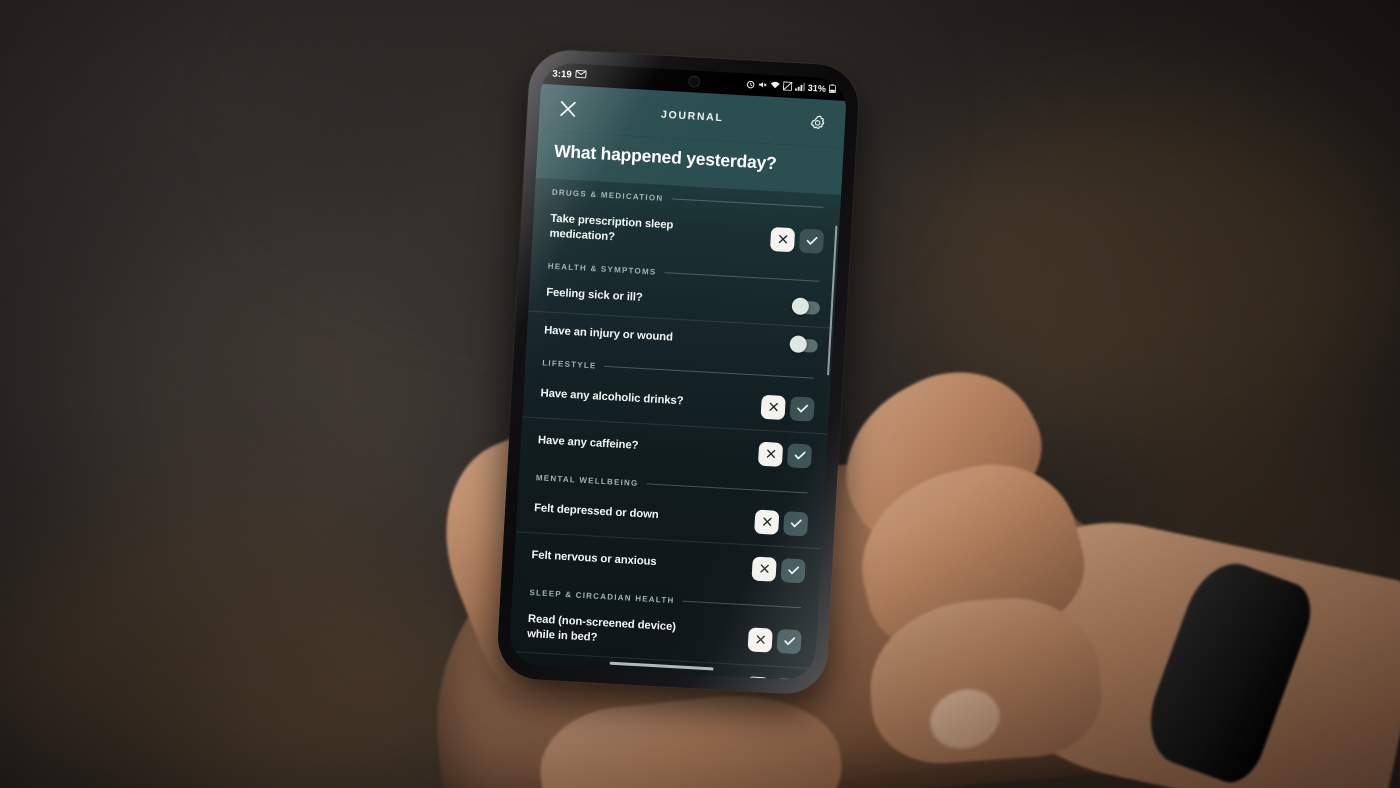 The height and width of the screenshot is (788, 1400). Describe the element at coordinates (751, 84) in the screenshot. I see `alarm-icon` at that location.